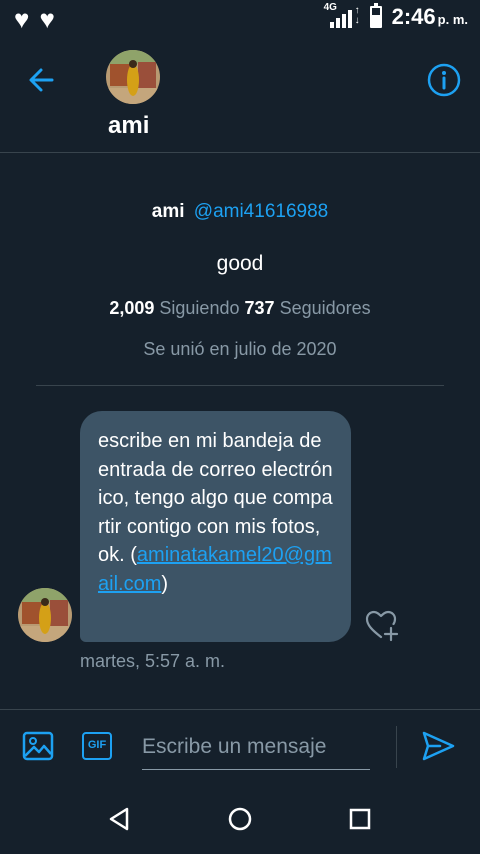 This screenshot has width=480, height=854. What do you see at coordinates (174, 308) in the screenshot?
I see `following-stat: 2,009 Siguiendo` at bounding box center [174, 308].